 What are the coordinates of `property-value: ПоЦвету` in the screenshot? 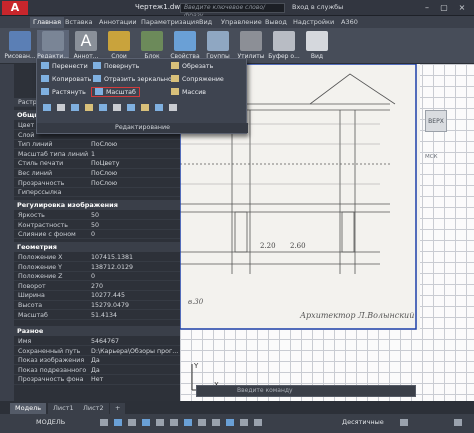 It's located at (105, 163).